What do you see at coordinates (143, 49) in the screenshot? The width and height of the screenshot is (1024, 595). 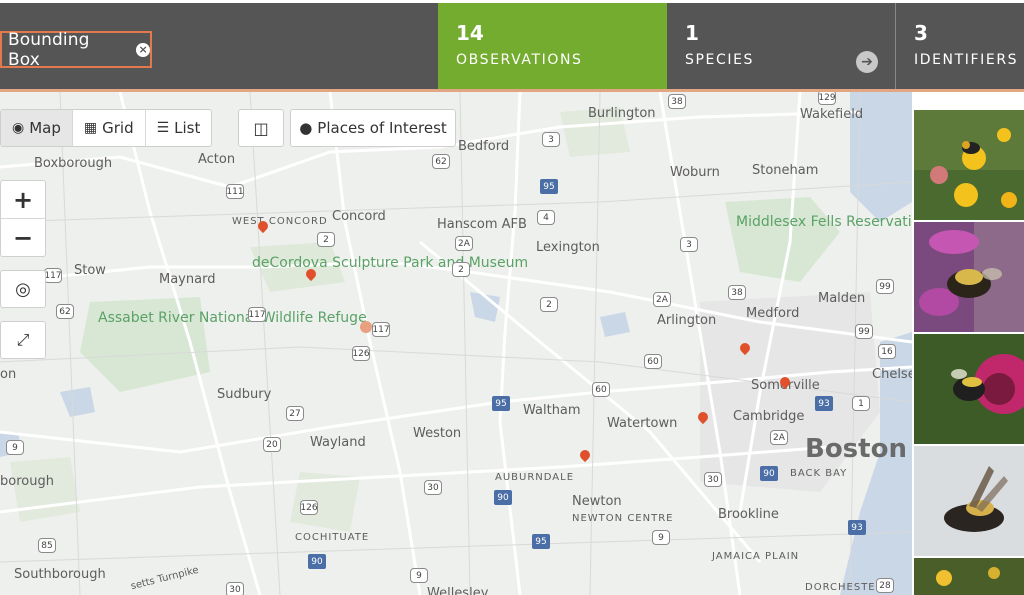 I see `close-icon: ×` at bounding box center [143, 49].